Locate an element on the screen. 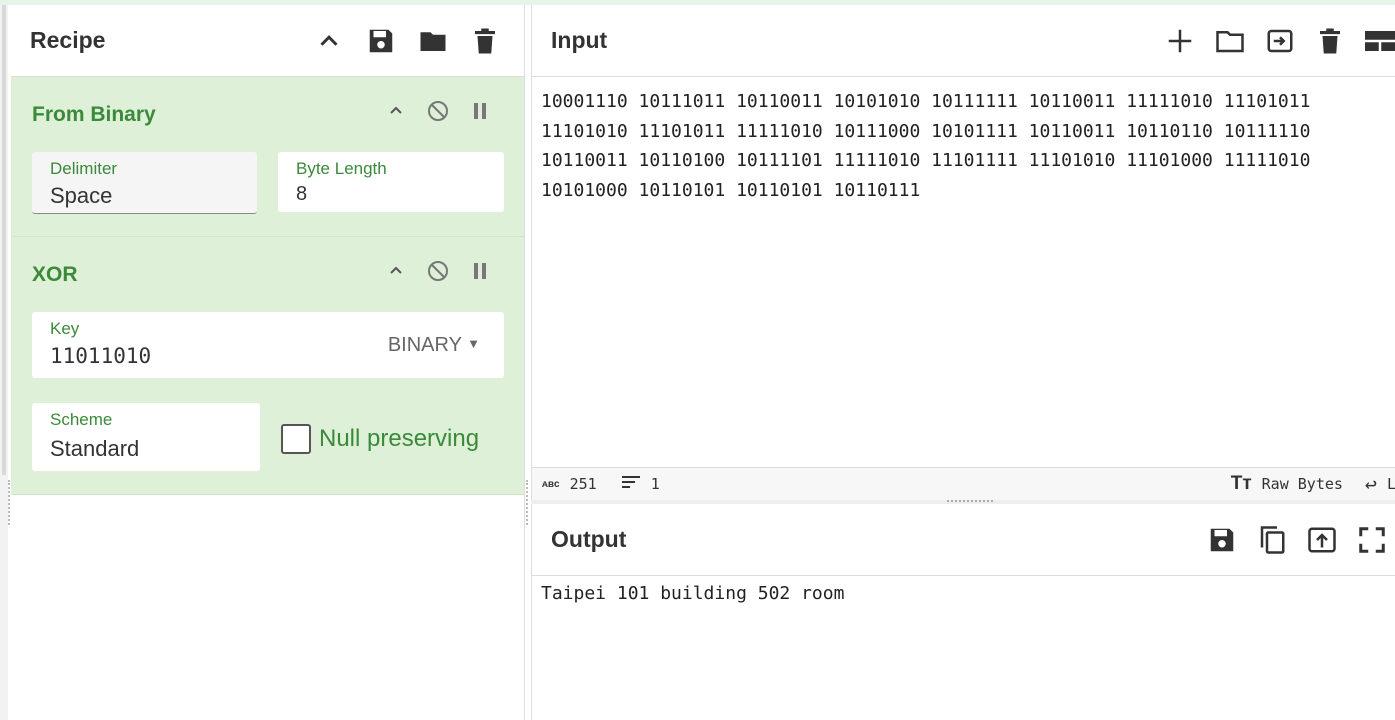 The width and height of the screenshot is (1395, 720). collapse-chevron-up-icon is located at coordinates (329, 41).